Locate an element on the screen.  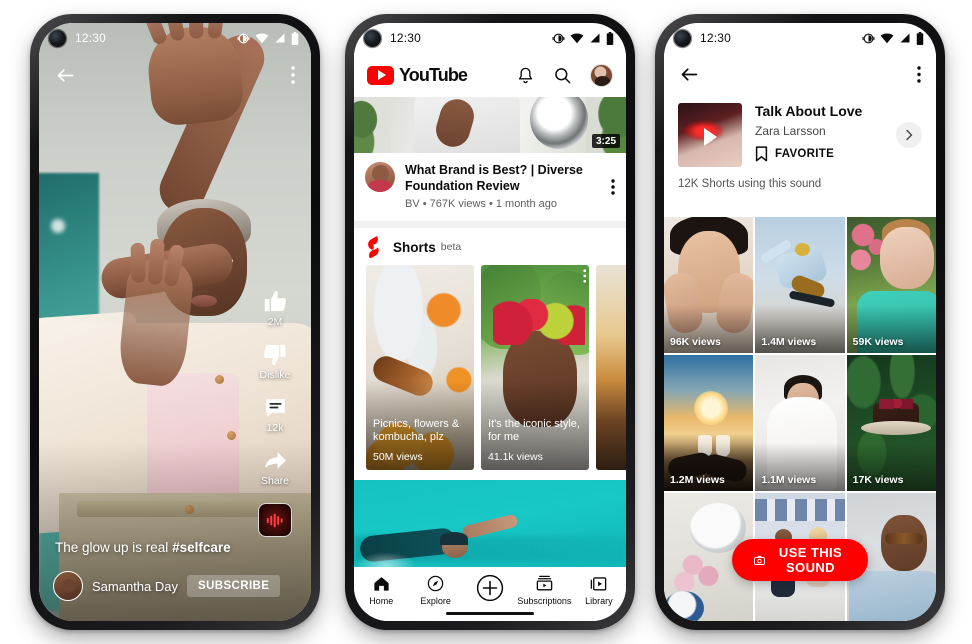
shorts-using-sound-count: 12K Shorts using this sound is located at coordinates (750, 184).